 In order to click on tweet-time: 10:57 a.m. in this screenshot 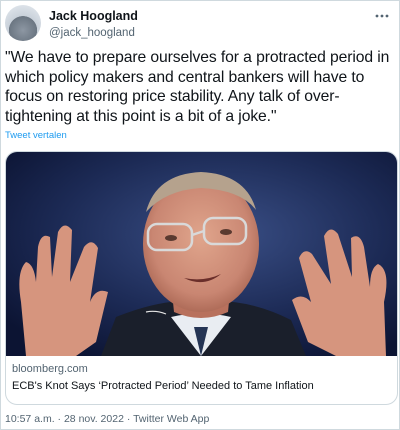, I will do `click(30, 419)`.